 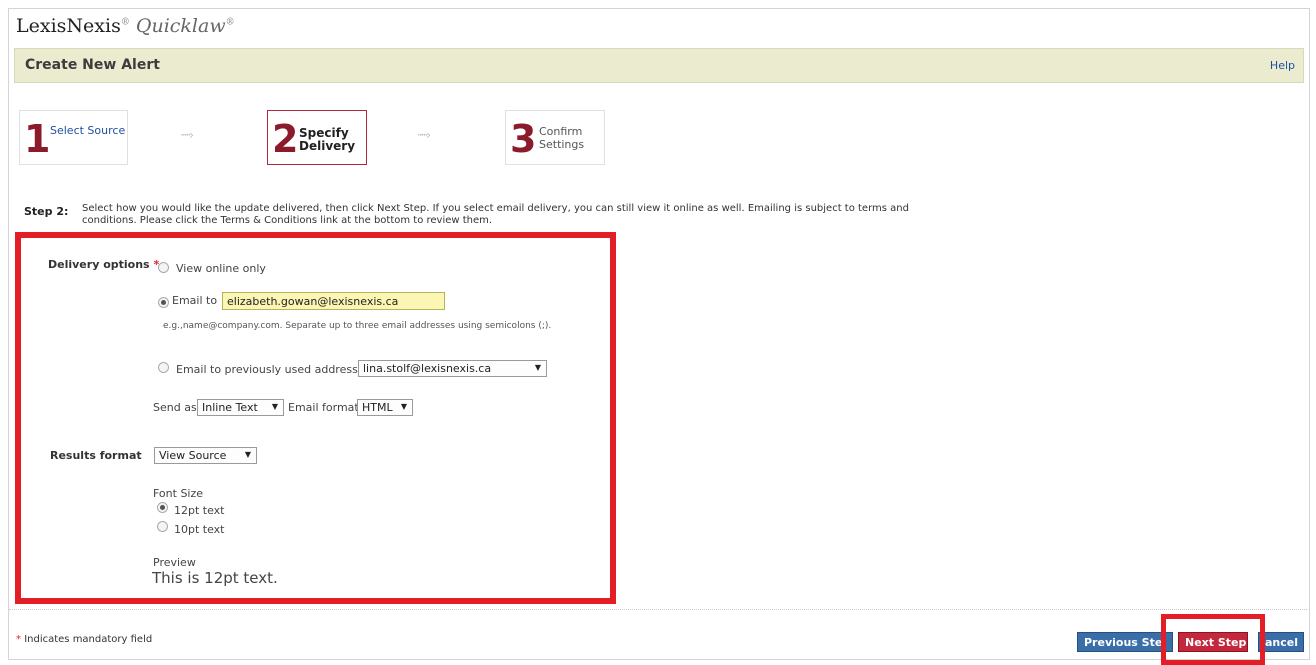 I want to click on prev-email-select: lina.stolf@lexisnexis.ca ▼, so click(x=452, y=368).